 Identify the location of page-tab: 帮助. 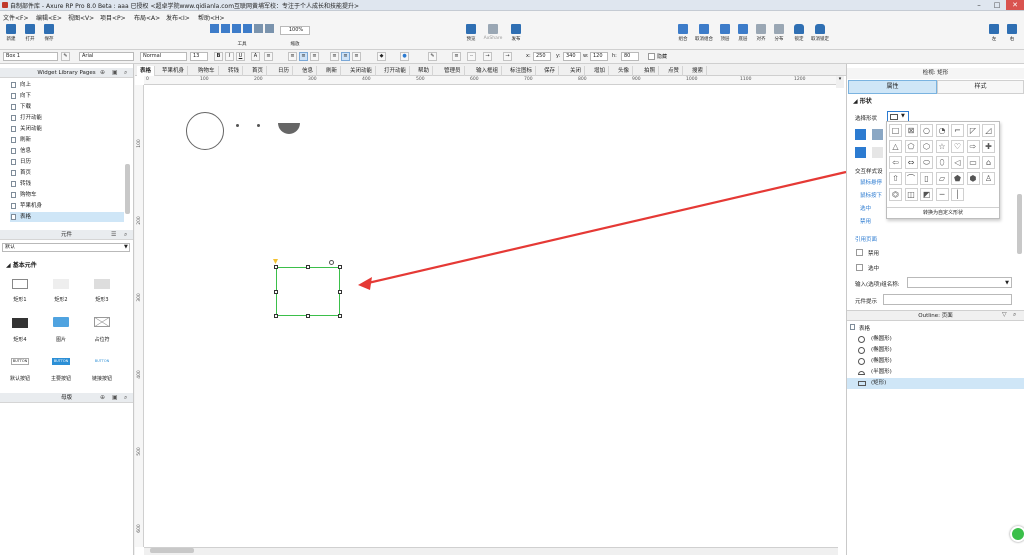
(424, 71).